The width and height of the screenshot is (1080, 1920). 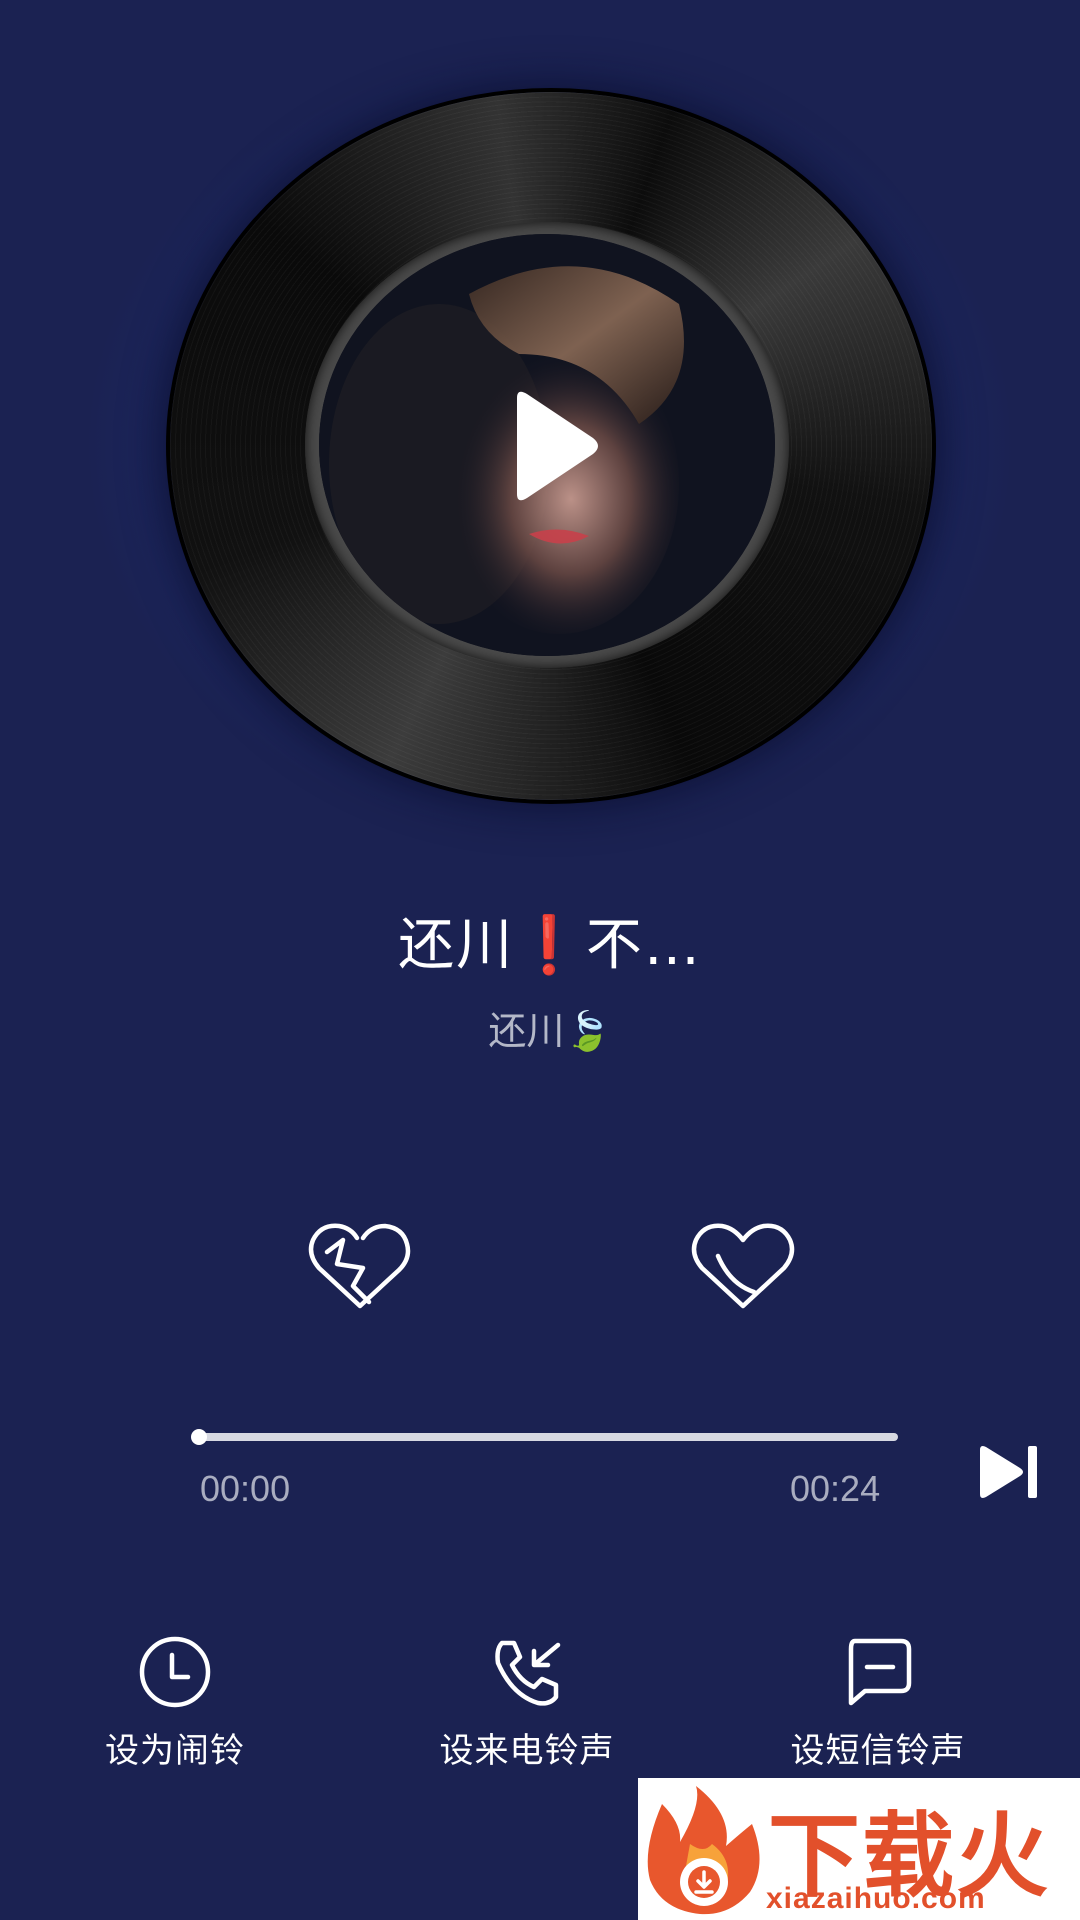 I want to click on phone-incoming-icon, so click(x=528, y=1673).